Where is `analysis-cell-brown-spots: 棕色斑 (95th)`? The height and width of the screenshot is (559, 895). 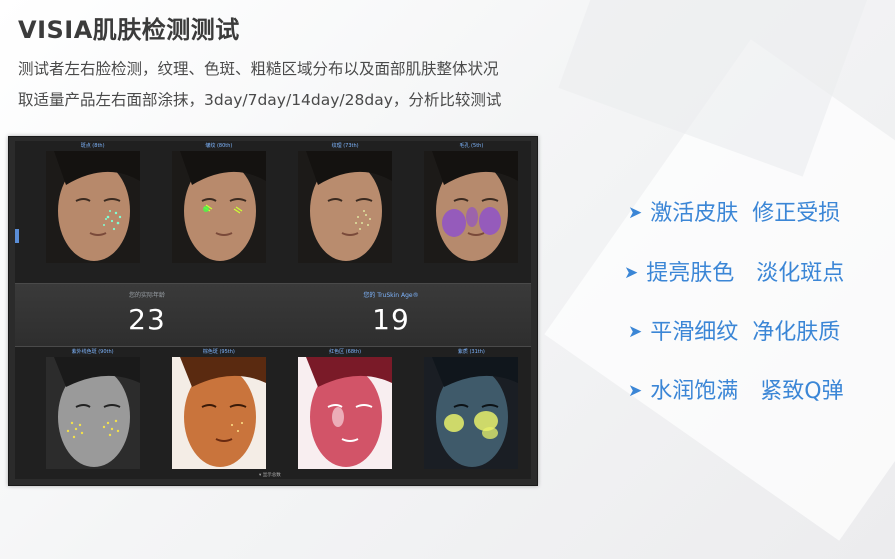 analysis-cell-brown-spots: 棕色斑 (95th) is located at coordinates (218, 413).